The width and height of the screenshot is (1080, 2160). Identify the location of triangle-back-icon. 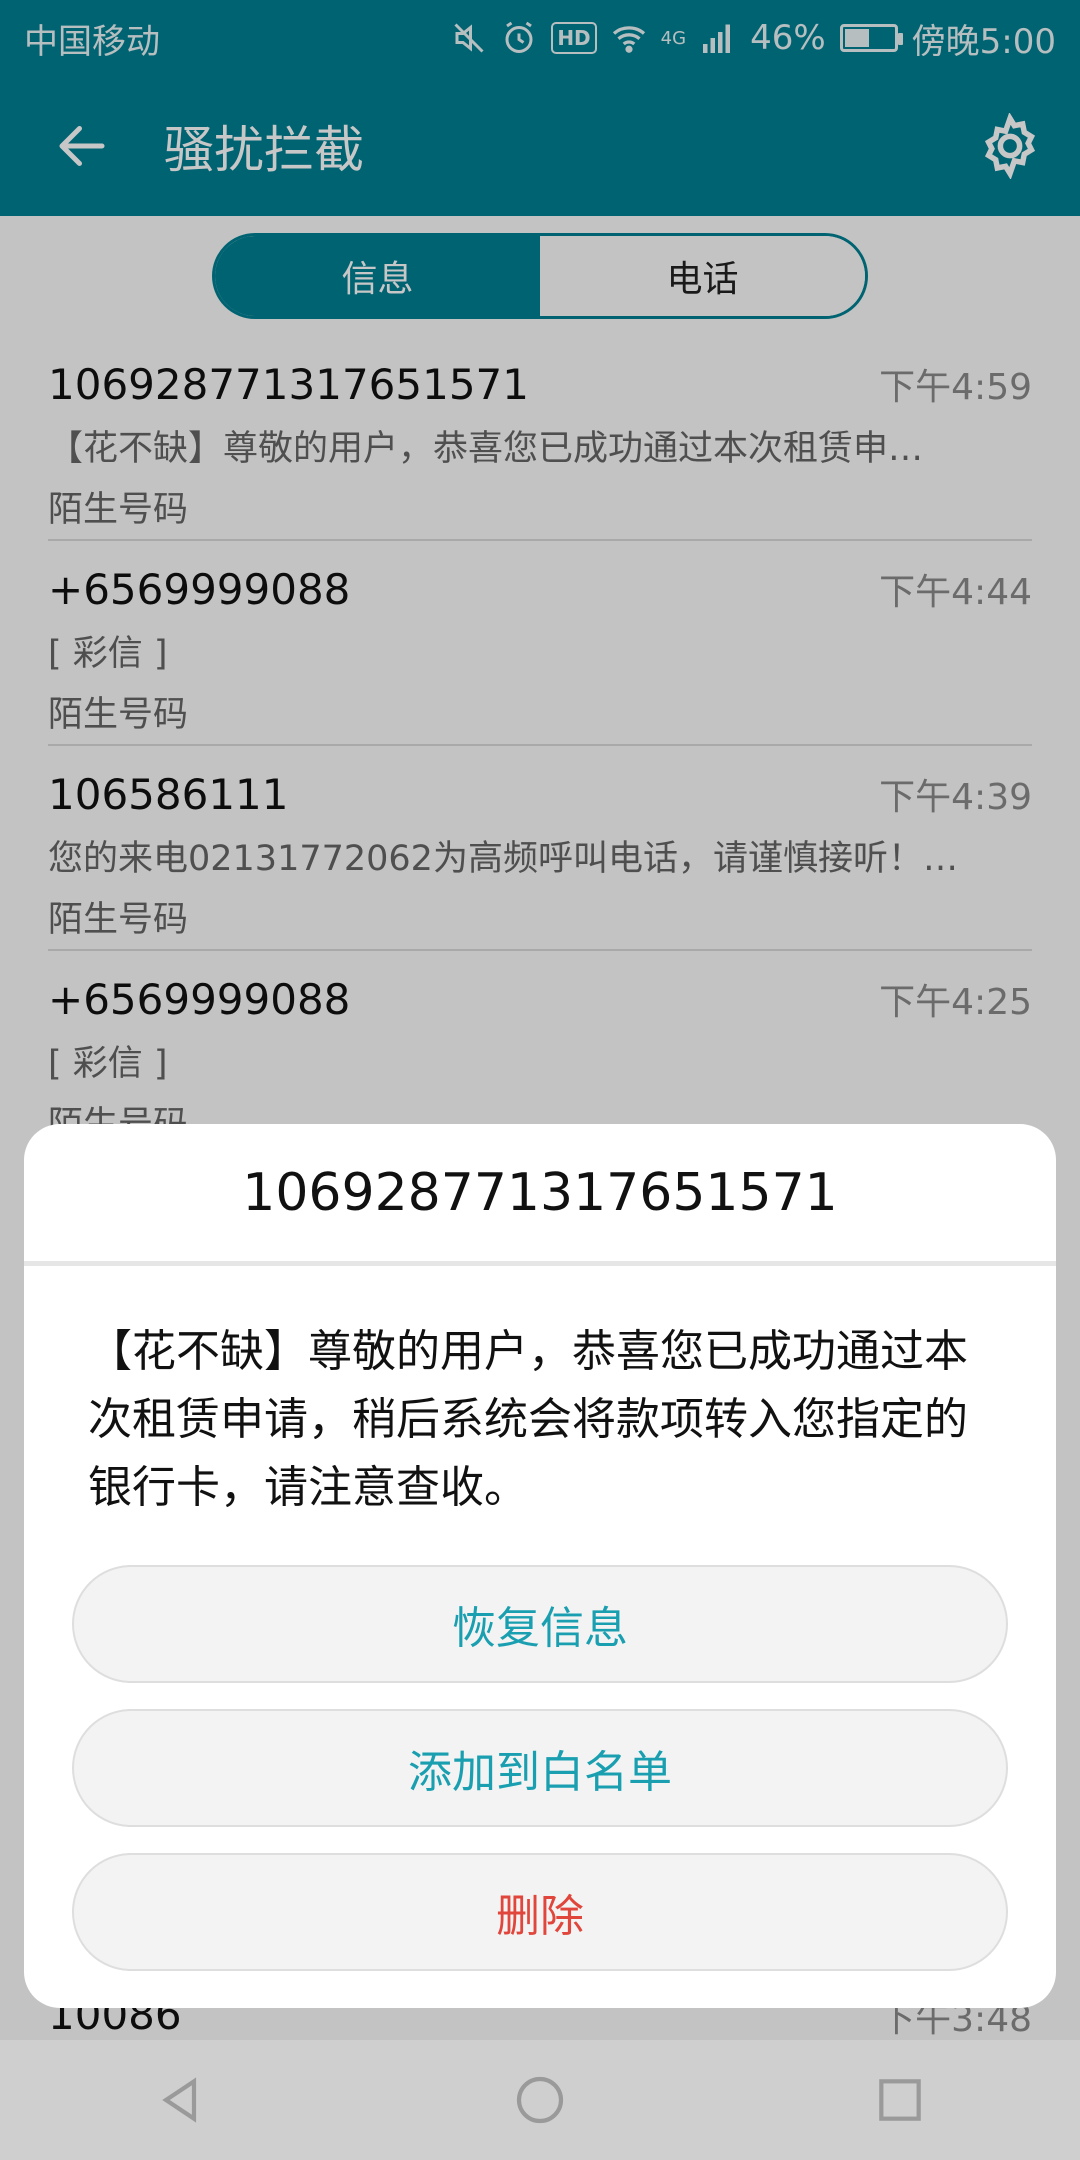
(179, 2100).